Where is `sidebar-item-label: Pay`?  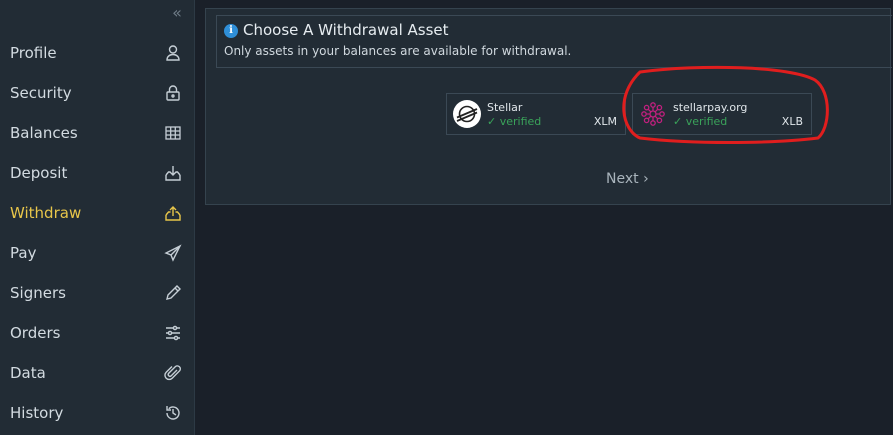
sidebar-item-label: Pay is located at coordinates (23, 253).